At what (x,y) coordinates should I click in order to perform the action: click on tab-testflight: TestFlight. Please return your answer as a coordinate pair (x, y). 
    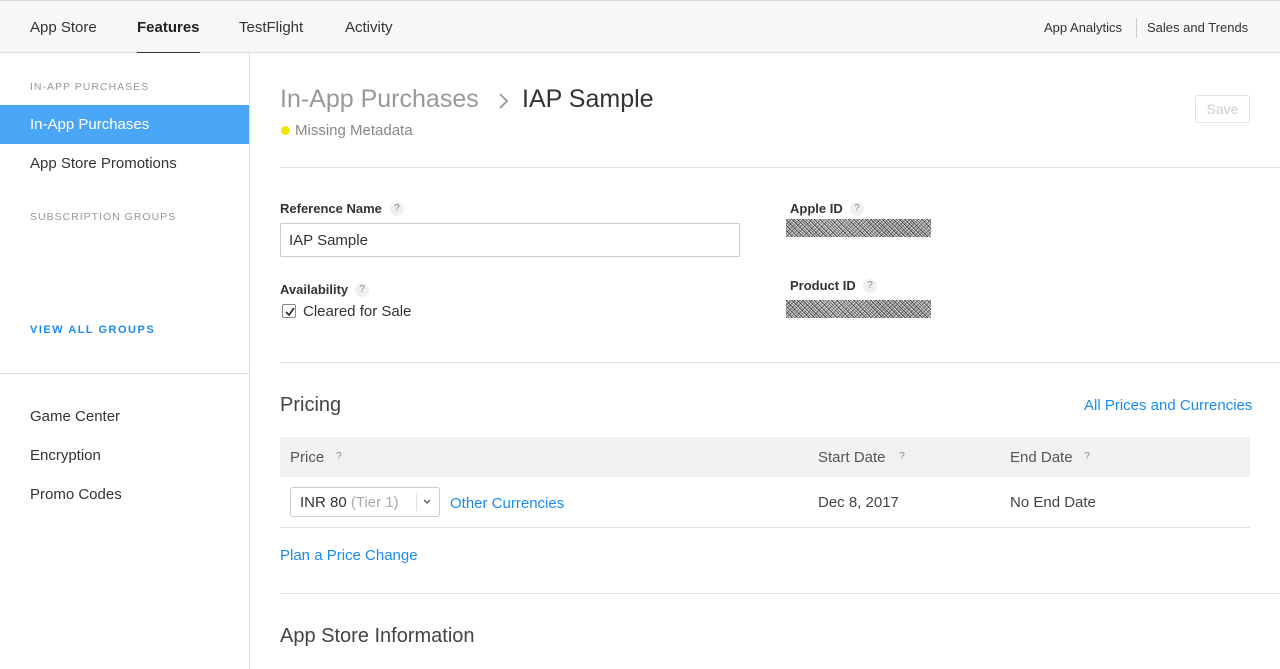
    Looking at the image, I should click on (271, 27).